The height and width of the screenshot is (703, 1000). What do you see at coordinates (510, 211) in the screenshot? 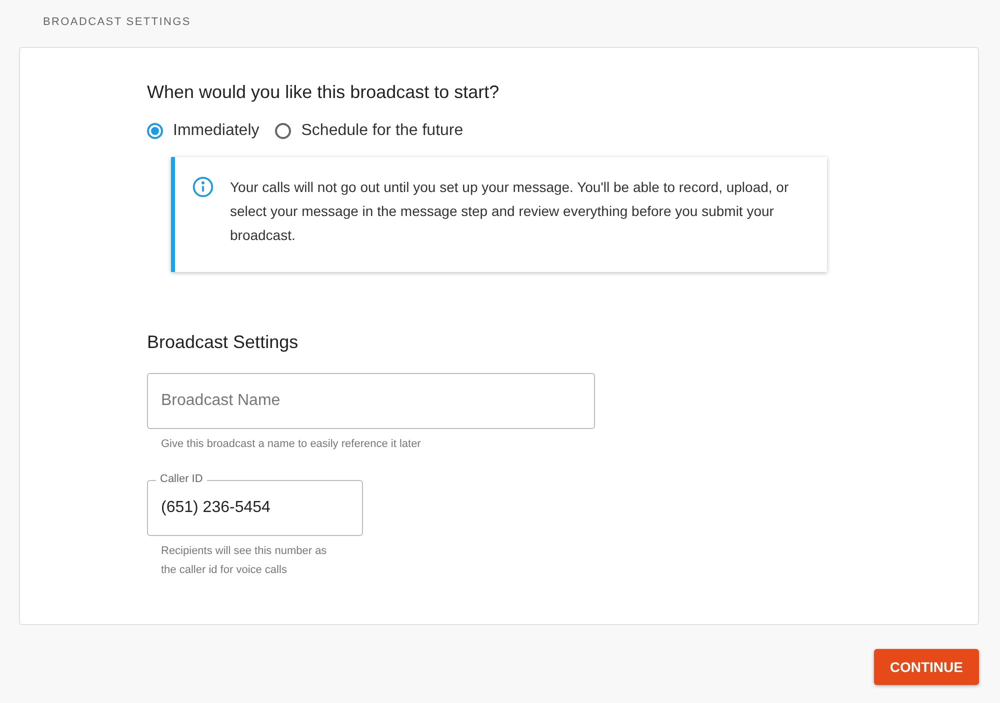
I see `info-text: Your calls will not go out until you set up your message. You'll be able to record, upload, or select your message in the message step and review everything before you submit your broadcast.` at bounding box center [510, 211].